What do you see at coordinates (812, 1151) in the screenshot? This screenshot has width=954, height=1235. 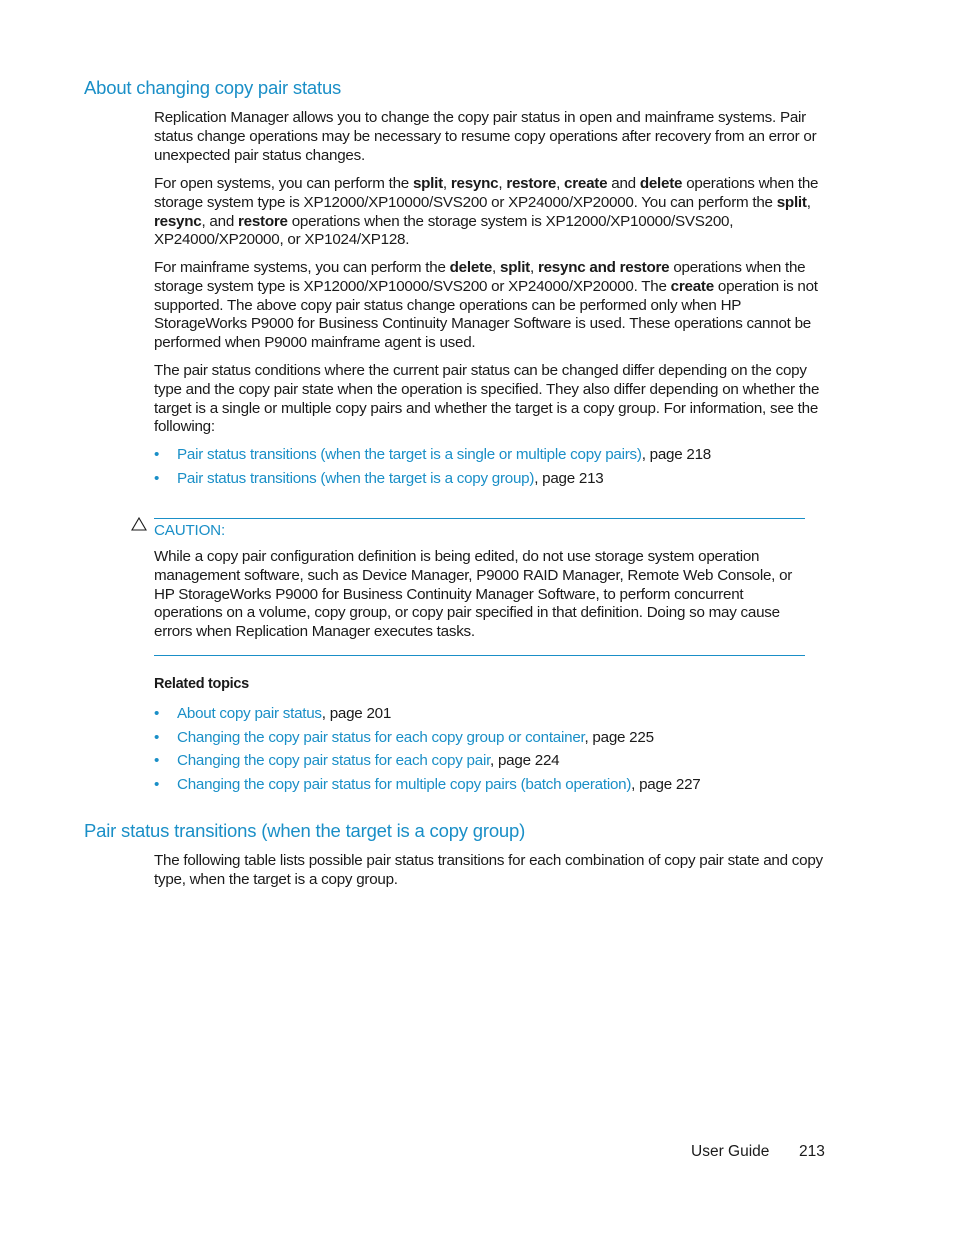 I see `footer-page-number: 213` at bounding box center [812, 1151].